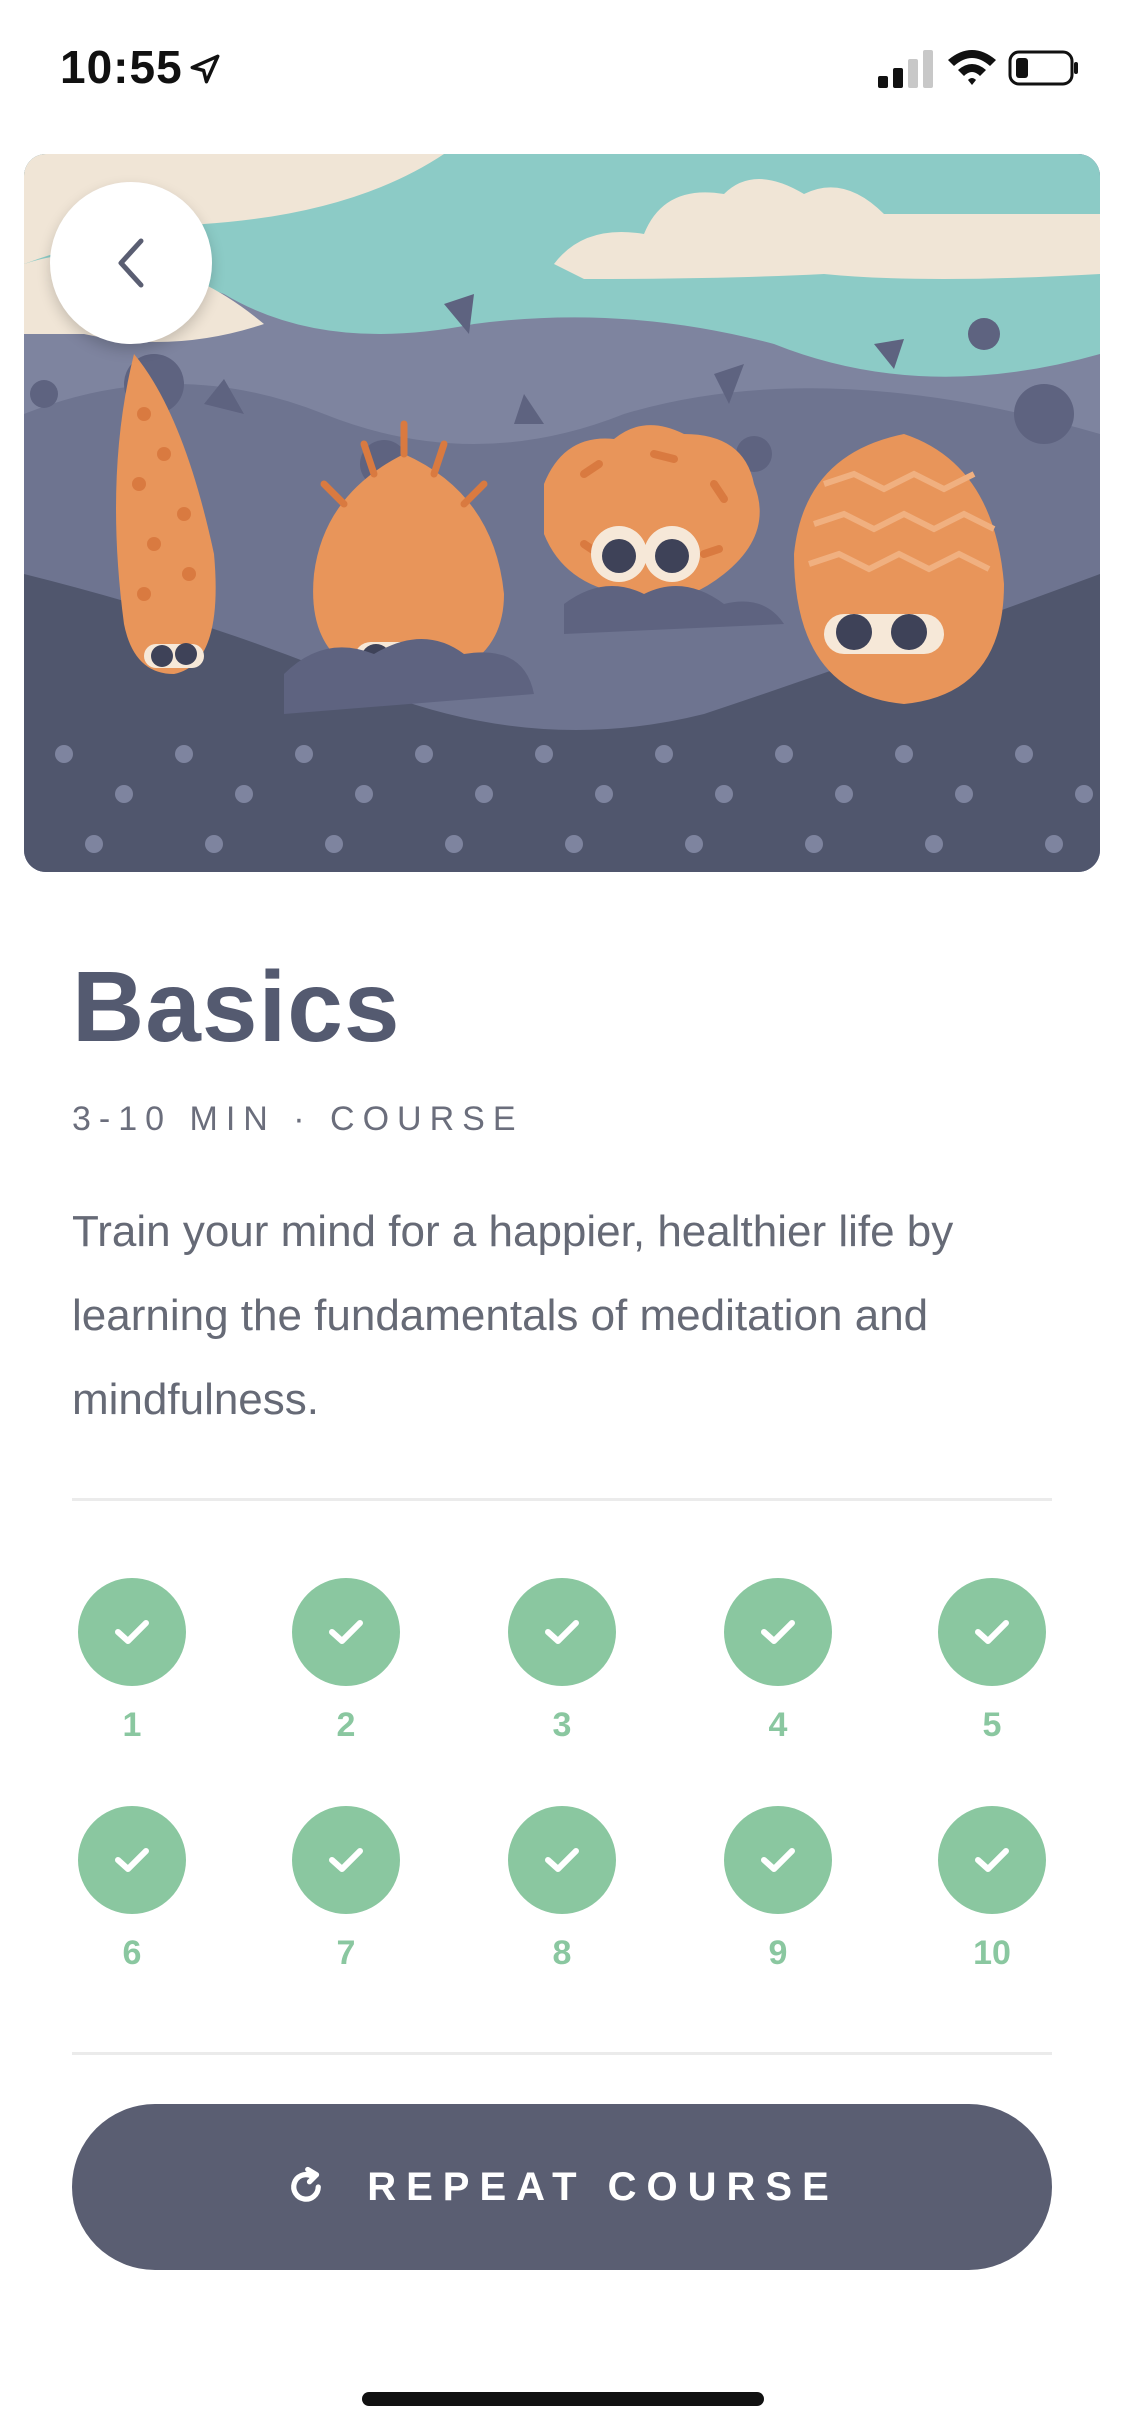 Image resolution: width=1125 pixels, height=2436 pixels. What do you see at coordinates (778, 1725) in the screenshot?
I see `session-number: 4` at bounding box center [778, 1725].